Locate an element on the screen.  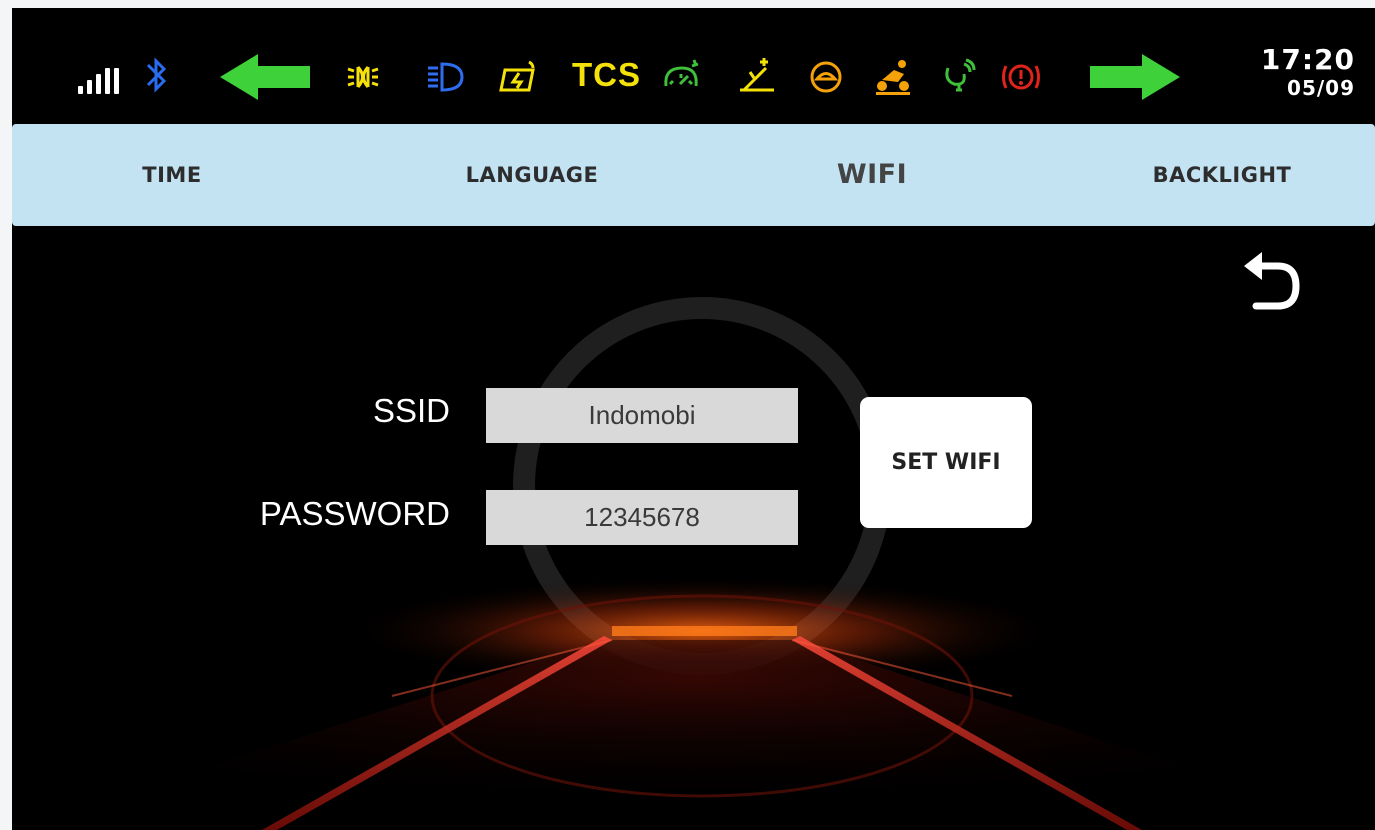
clock-date: 05/09 is located at coordinates (1321, 88).